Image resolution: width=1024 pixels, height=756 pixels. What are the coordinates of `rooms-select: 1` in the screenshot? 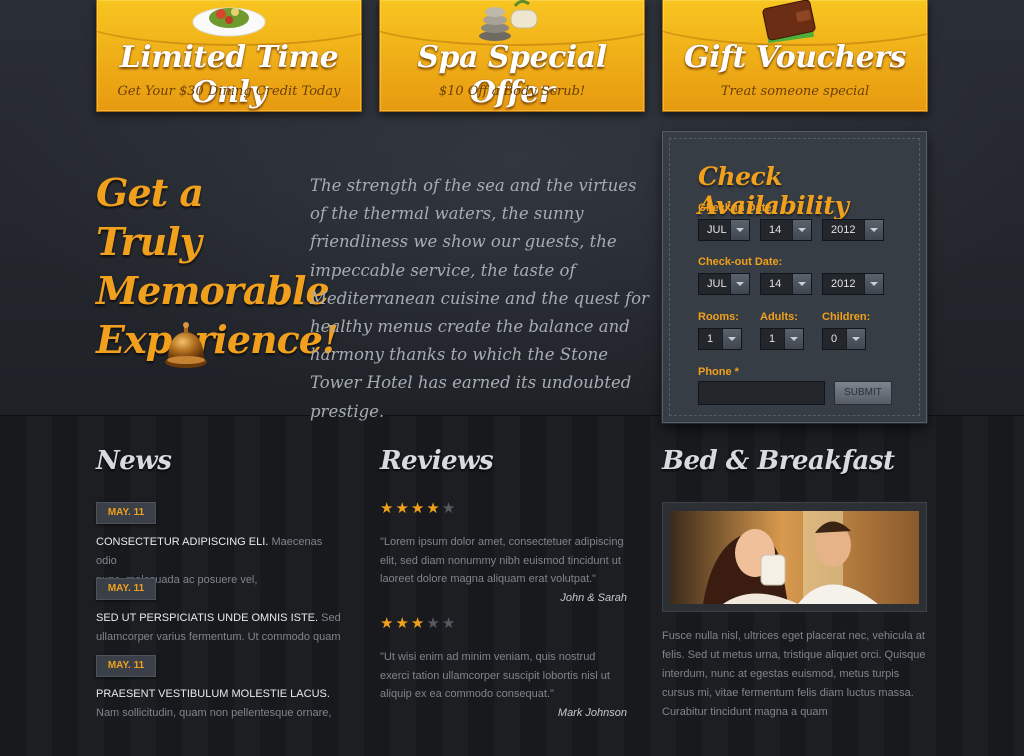 It's located at (720, 339).